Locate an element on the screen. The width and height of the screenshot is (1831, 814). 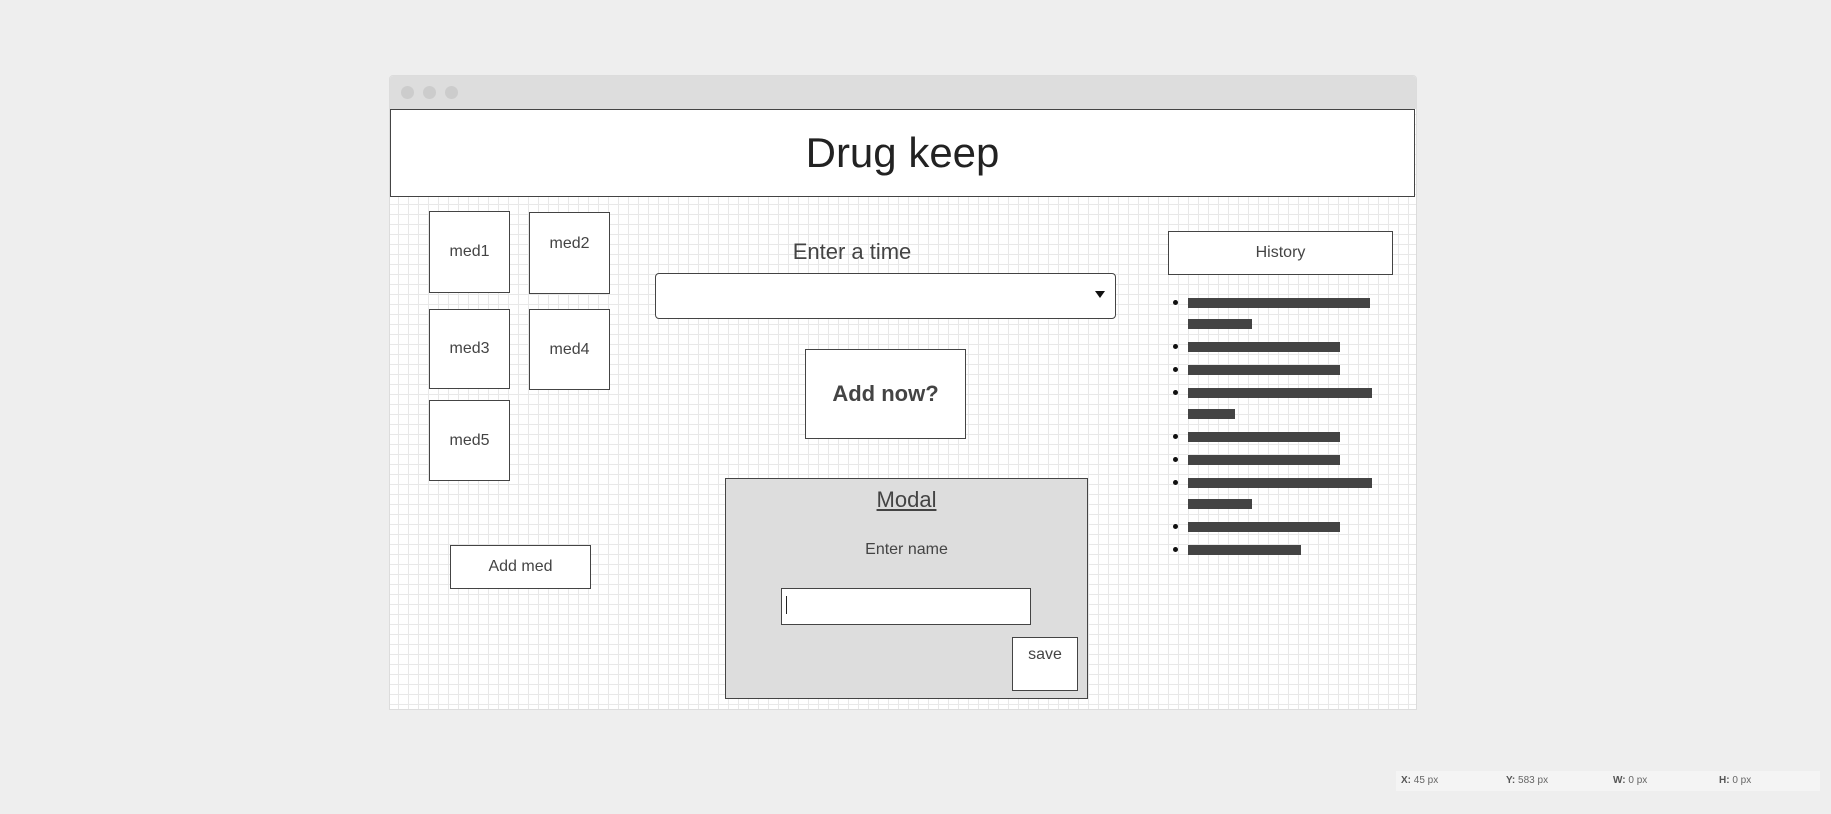
add-now-button: Add now? is located at coordinates (885, 394).